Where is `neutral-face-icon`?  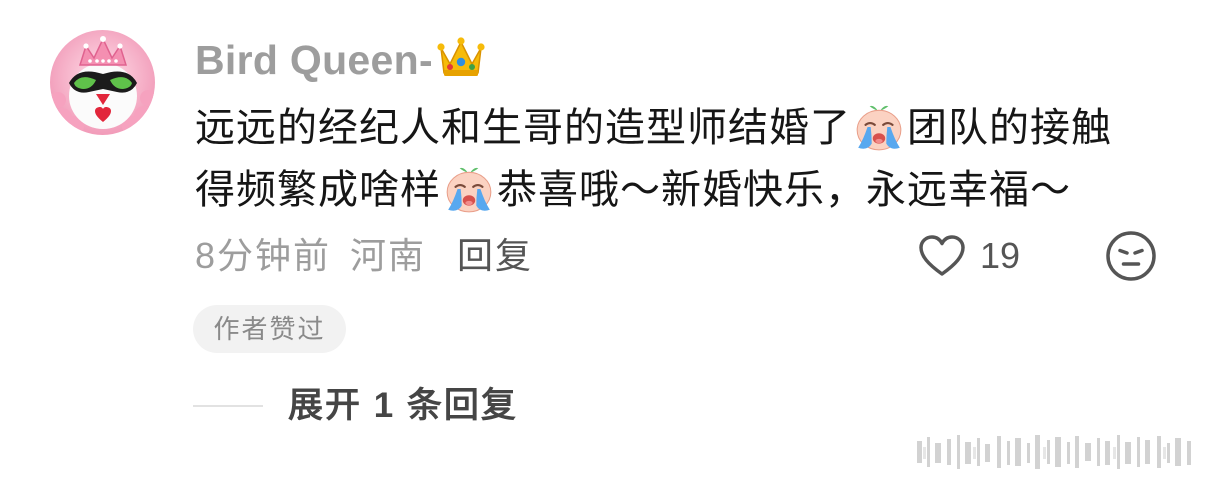
neutral-face-icon is located at coordinates (1131, 256).